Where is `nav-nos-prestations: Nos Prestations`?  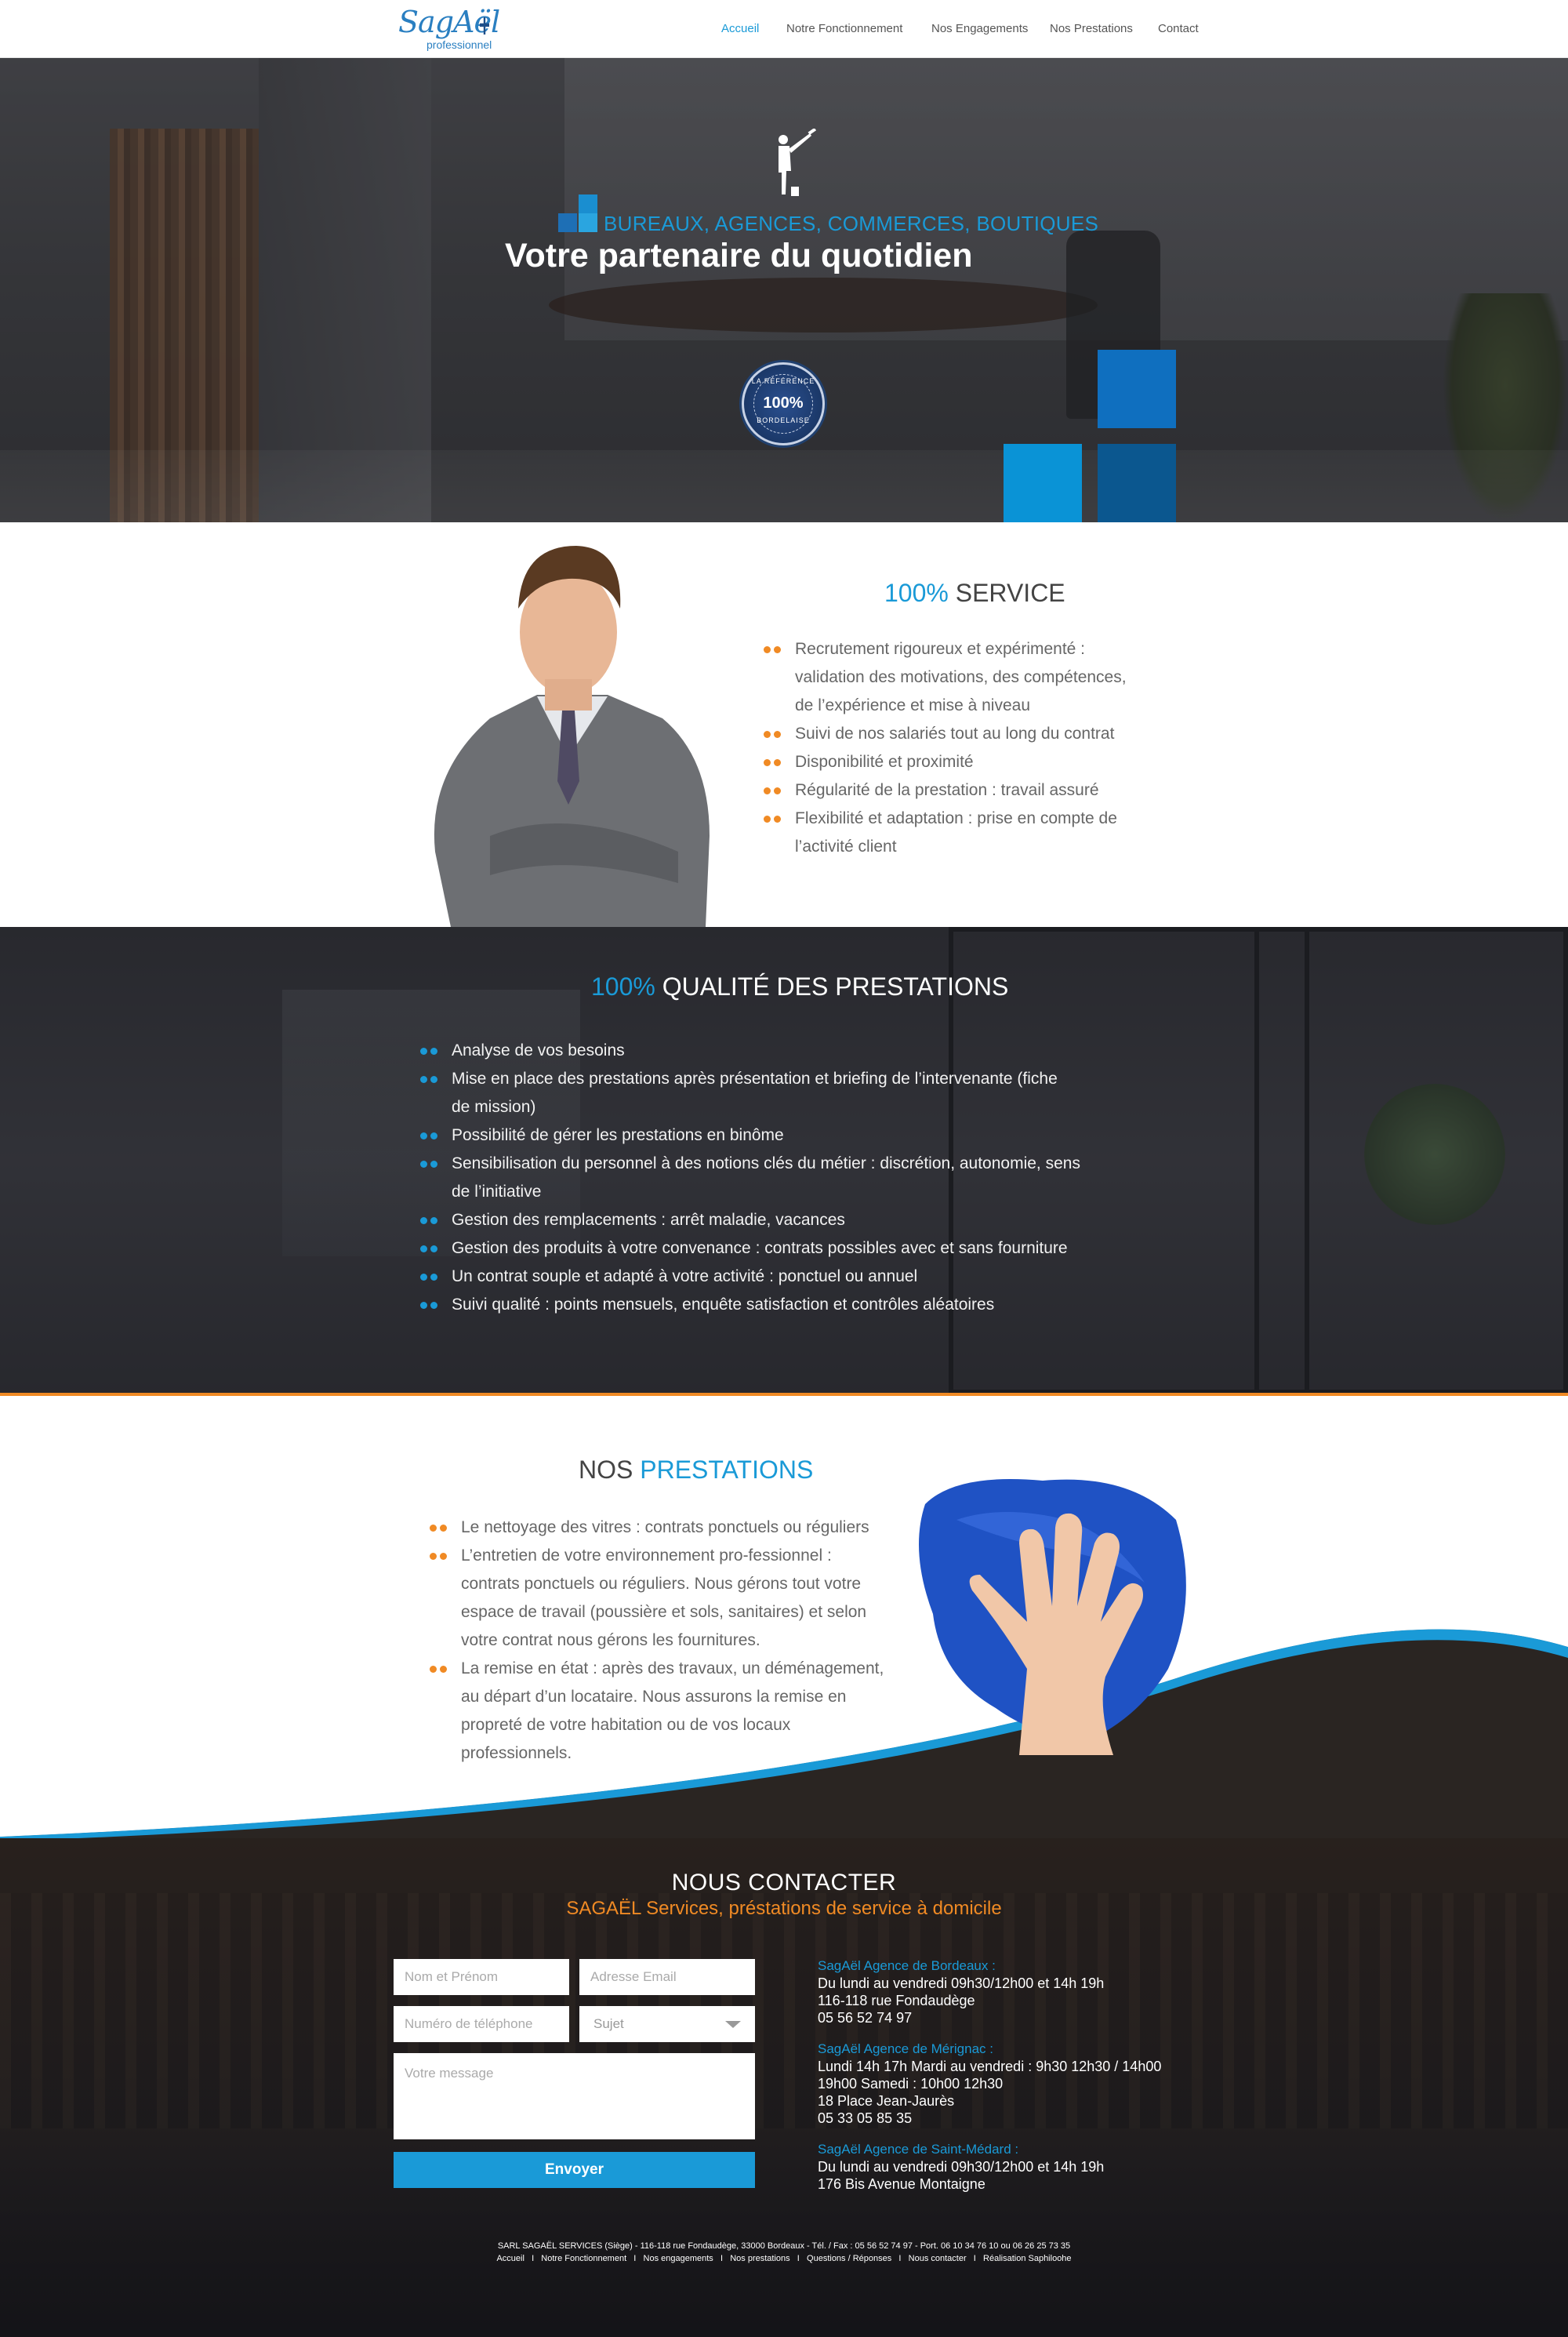 nav-nos-prestations: Nos Prestations is located at coordinates (1091, 29).